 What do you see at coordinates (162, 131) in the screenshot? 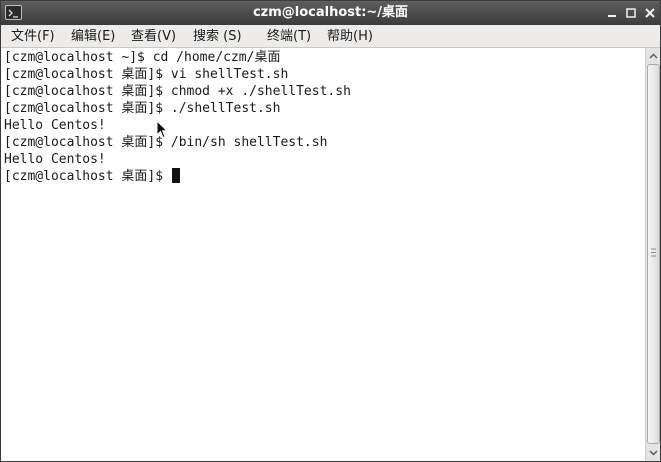
I see `mouse-pointer-icon` at bounding box center [162, 131].